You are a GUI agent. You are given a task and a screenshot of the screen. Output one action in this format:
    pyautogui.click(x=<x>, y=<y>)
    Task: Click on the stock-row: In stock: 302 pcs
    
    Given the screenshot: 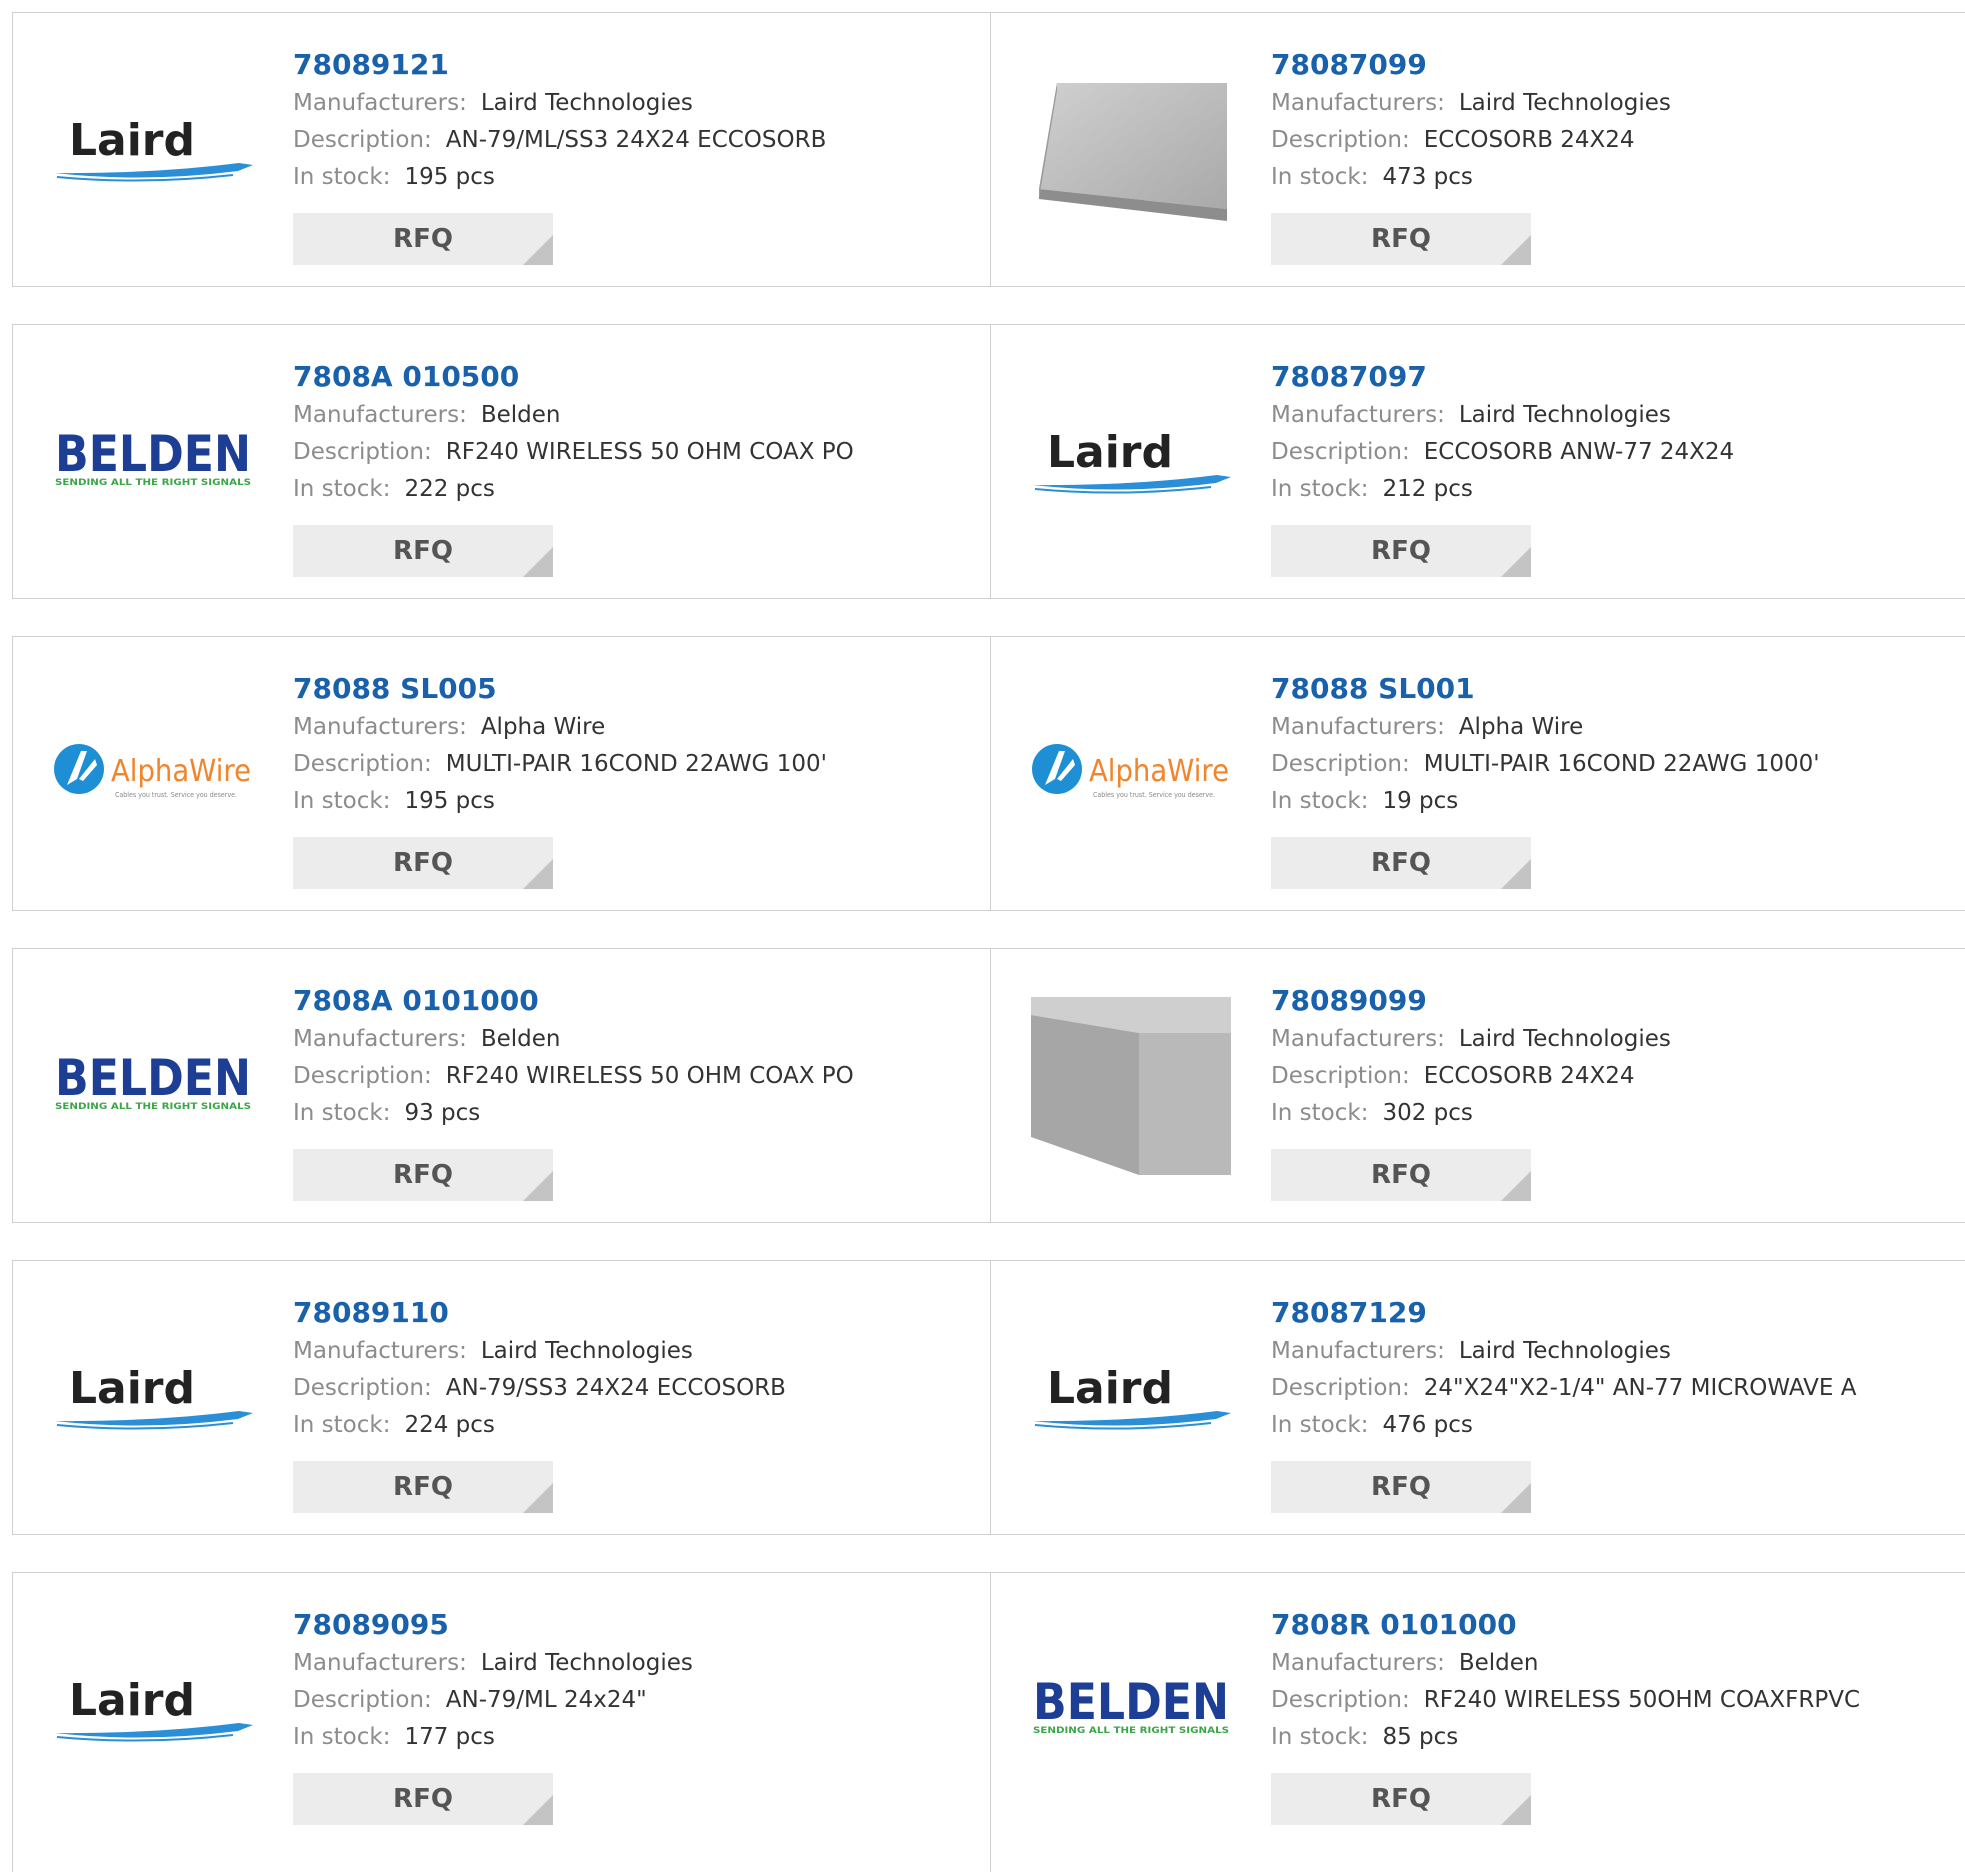 What is the action you would take?
    pyautogui.click(x=1615, y=1113)
    